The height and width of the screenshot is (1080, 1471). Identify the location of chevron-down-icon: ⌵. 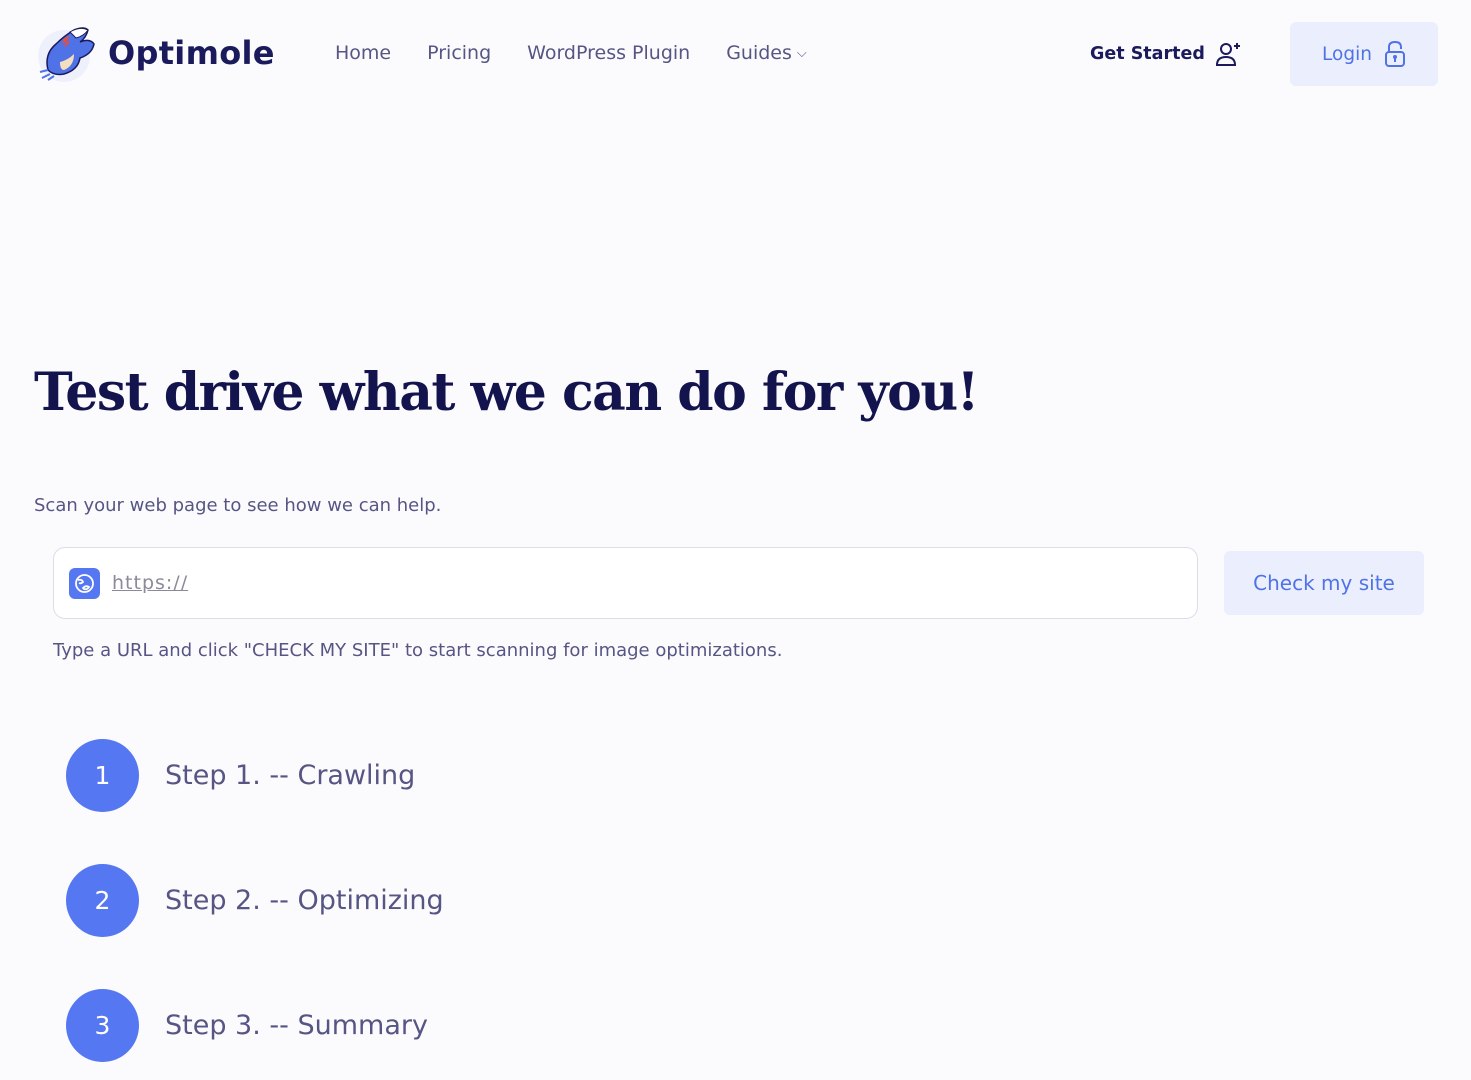
(801, 53).